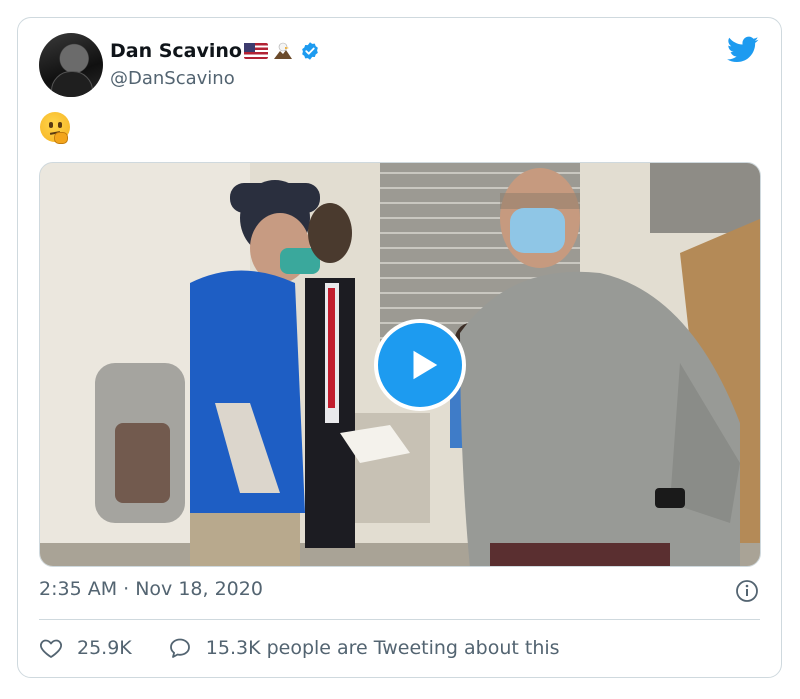  What do you see at coordinates (179, 648) in the screenshot?
I see `speech-bubble-icon` at bounding box center [179, 648].